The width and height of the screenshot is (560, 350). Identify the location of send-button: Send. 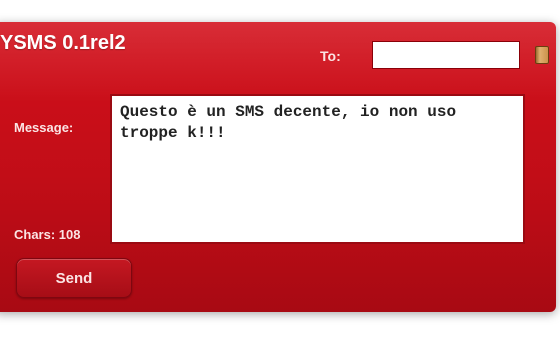
(74, 278).